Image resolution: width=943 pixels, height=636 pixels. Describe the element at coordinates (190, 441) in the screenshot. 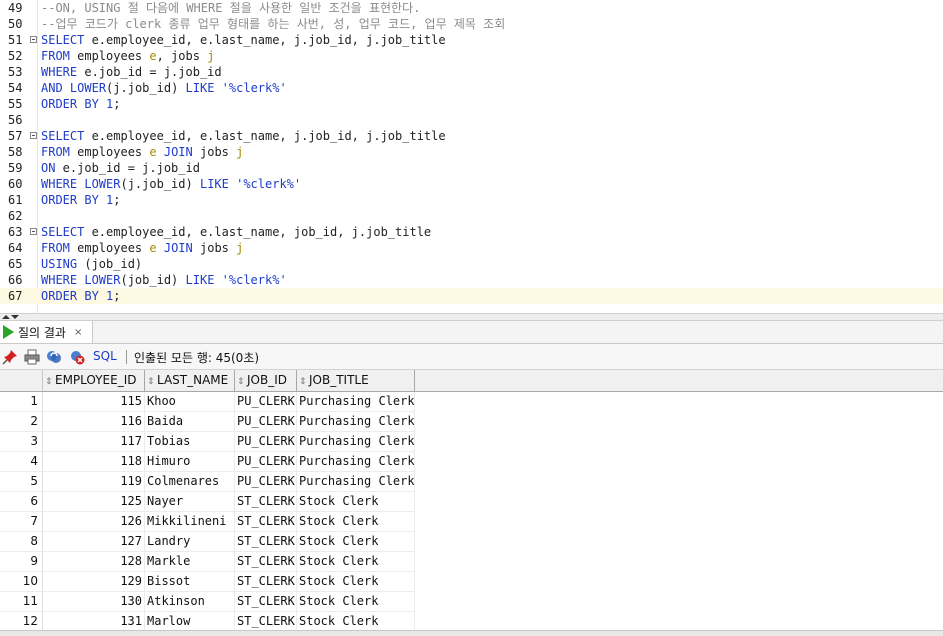

I see `cell-last-name: Tobias` at that location.